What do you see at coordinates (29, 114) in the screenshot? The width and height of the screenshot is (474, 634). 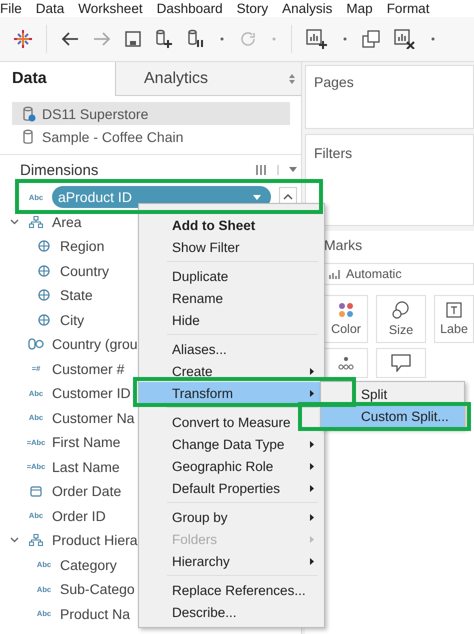 I see `extract-database-icon` at bounding box center [29, 114].